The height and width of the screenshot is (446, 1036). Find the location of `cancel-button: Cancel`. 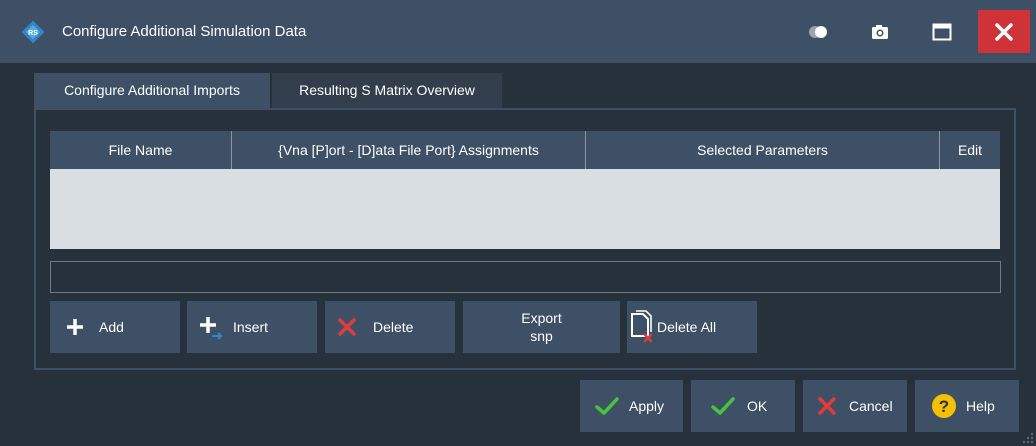

cancel-button: Cancel is located at coordinates (855, 406).